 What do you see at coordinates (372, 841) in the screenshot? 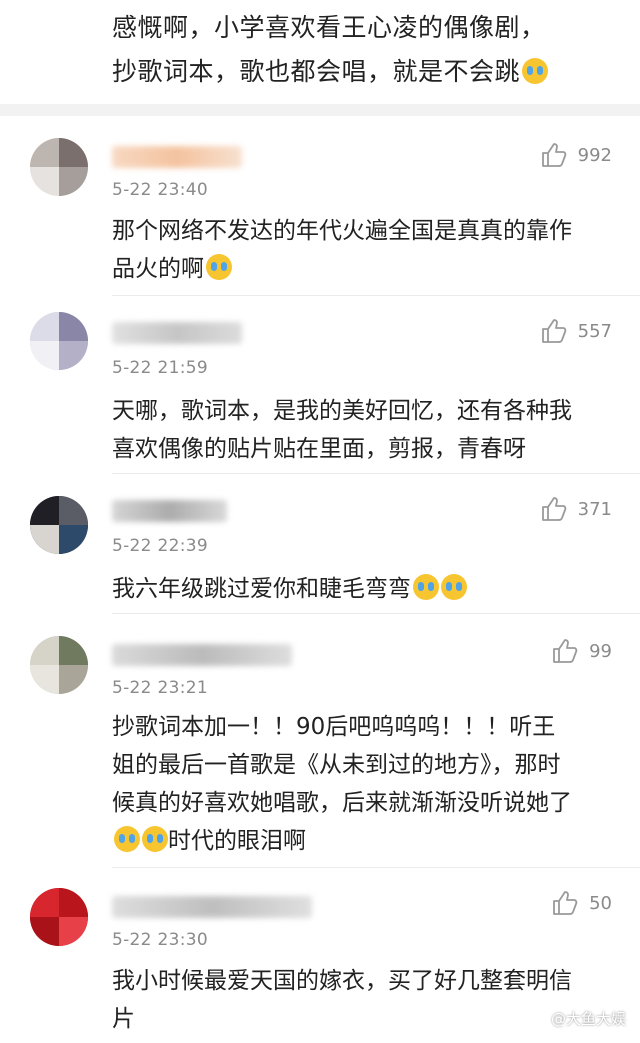
I see `comment-text-line: 时代的眼泪啊` at bounding box center [372, 841].